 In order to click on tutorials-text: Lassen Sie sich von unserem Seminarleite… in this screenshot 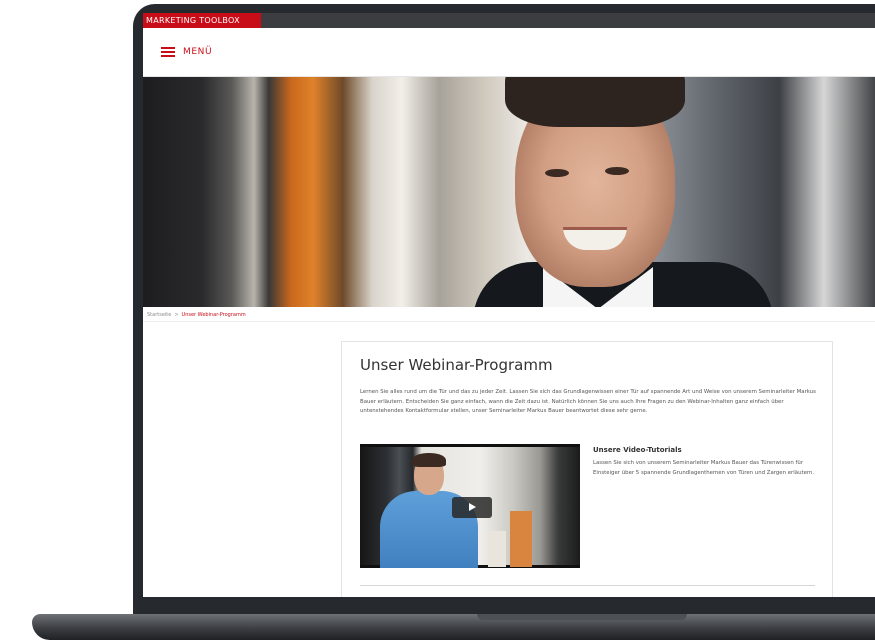, I will do `click(704, 468)`.